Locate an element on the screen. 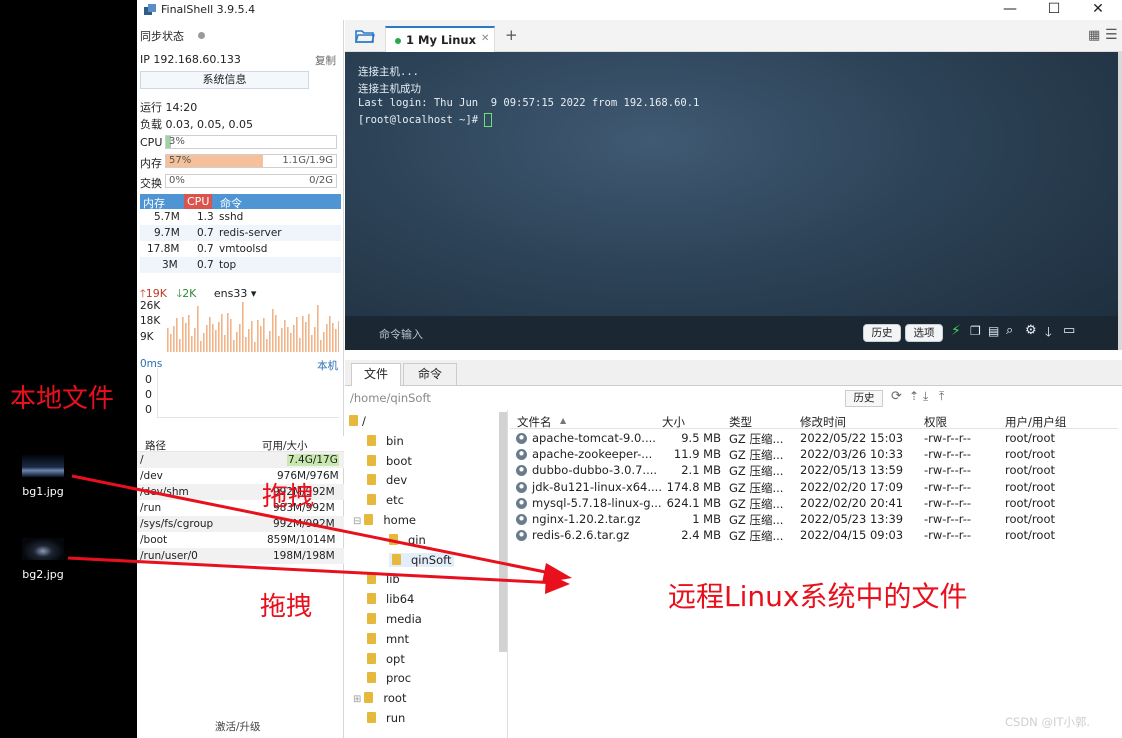  ping-value: 0 is located at coordinates (148, 394).